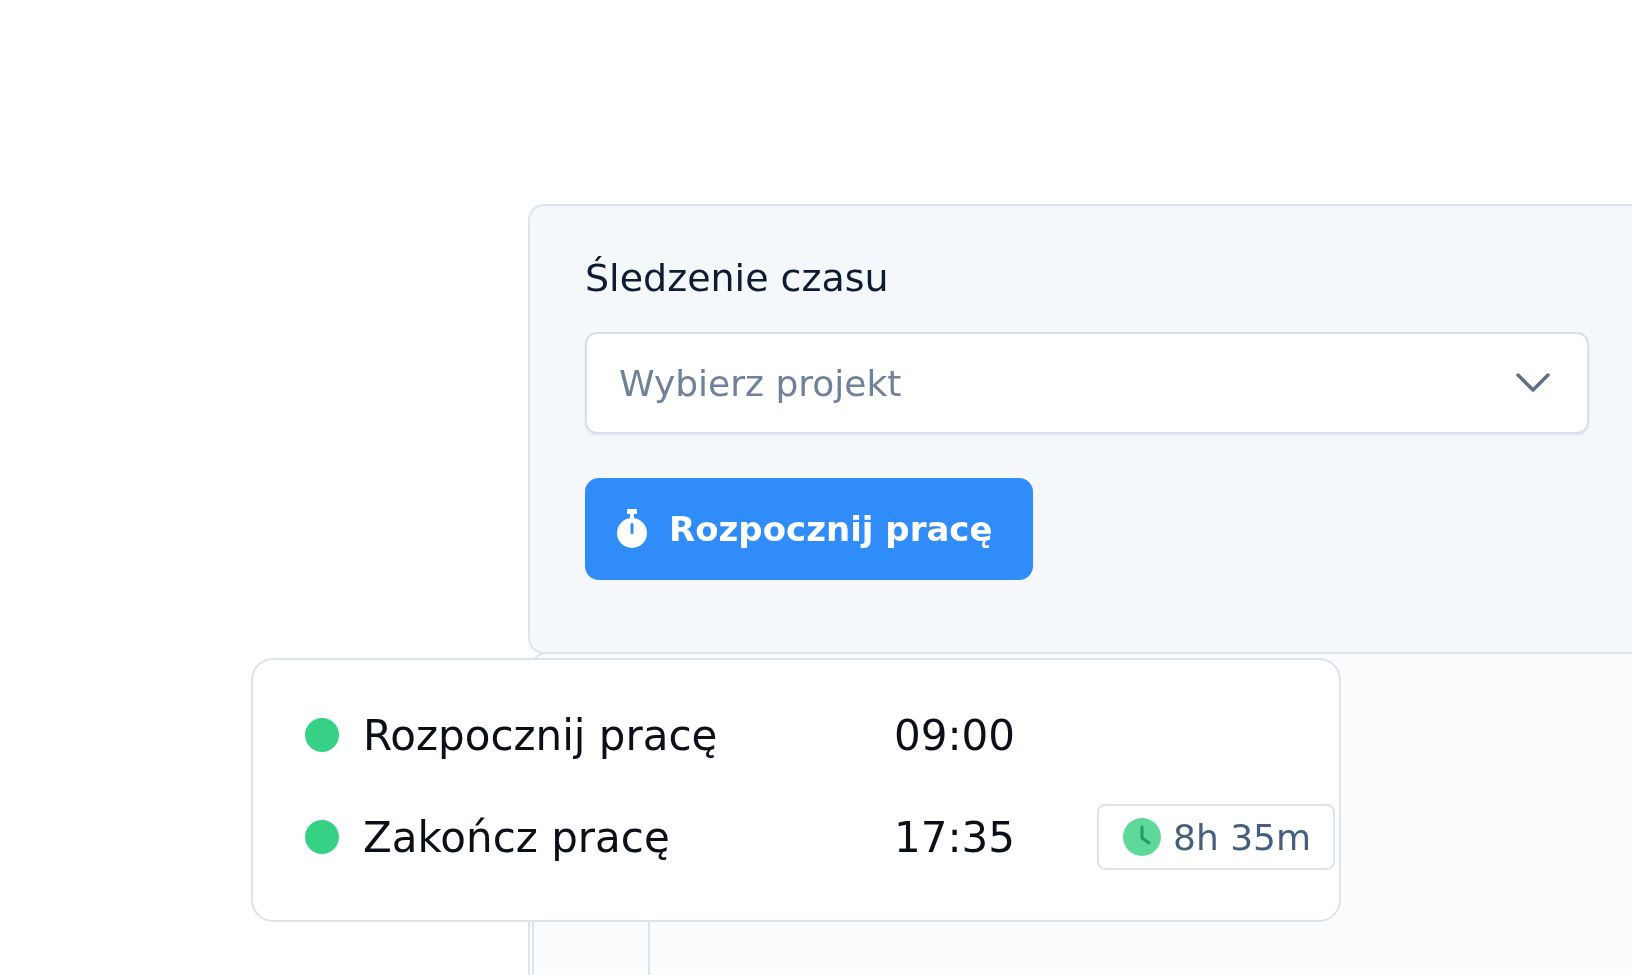 Image resolution: width=1632 pixels, height=975 pixels. I want to click on duration-text: 8h 35m, so click(1242, 837).